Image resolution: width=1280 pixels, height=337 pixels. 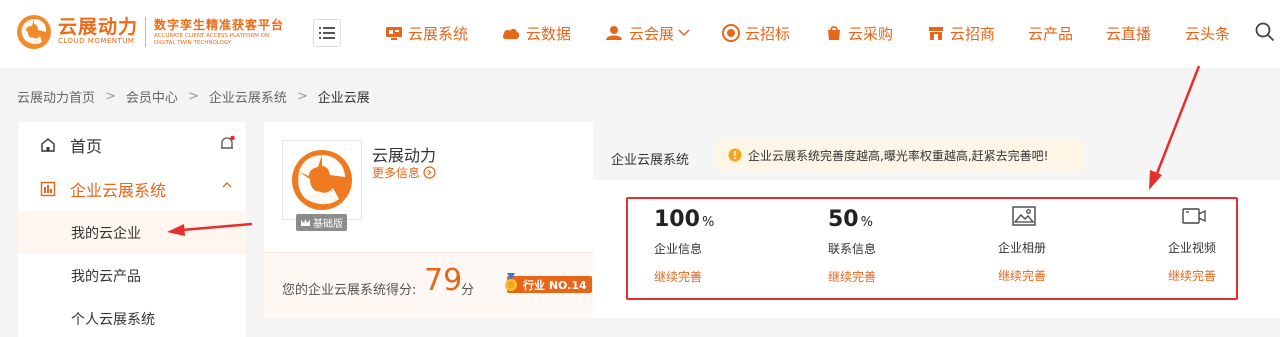 I want to click on nav-label: 云展系统, so click(x=438, y=33).